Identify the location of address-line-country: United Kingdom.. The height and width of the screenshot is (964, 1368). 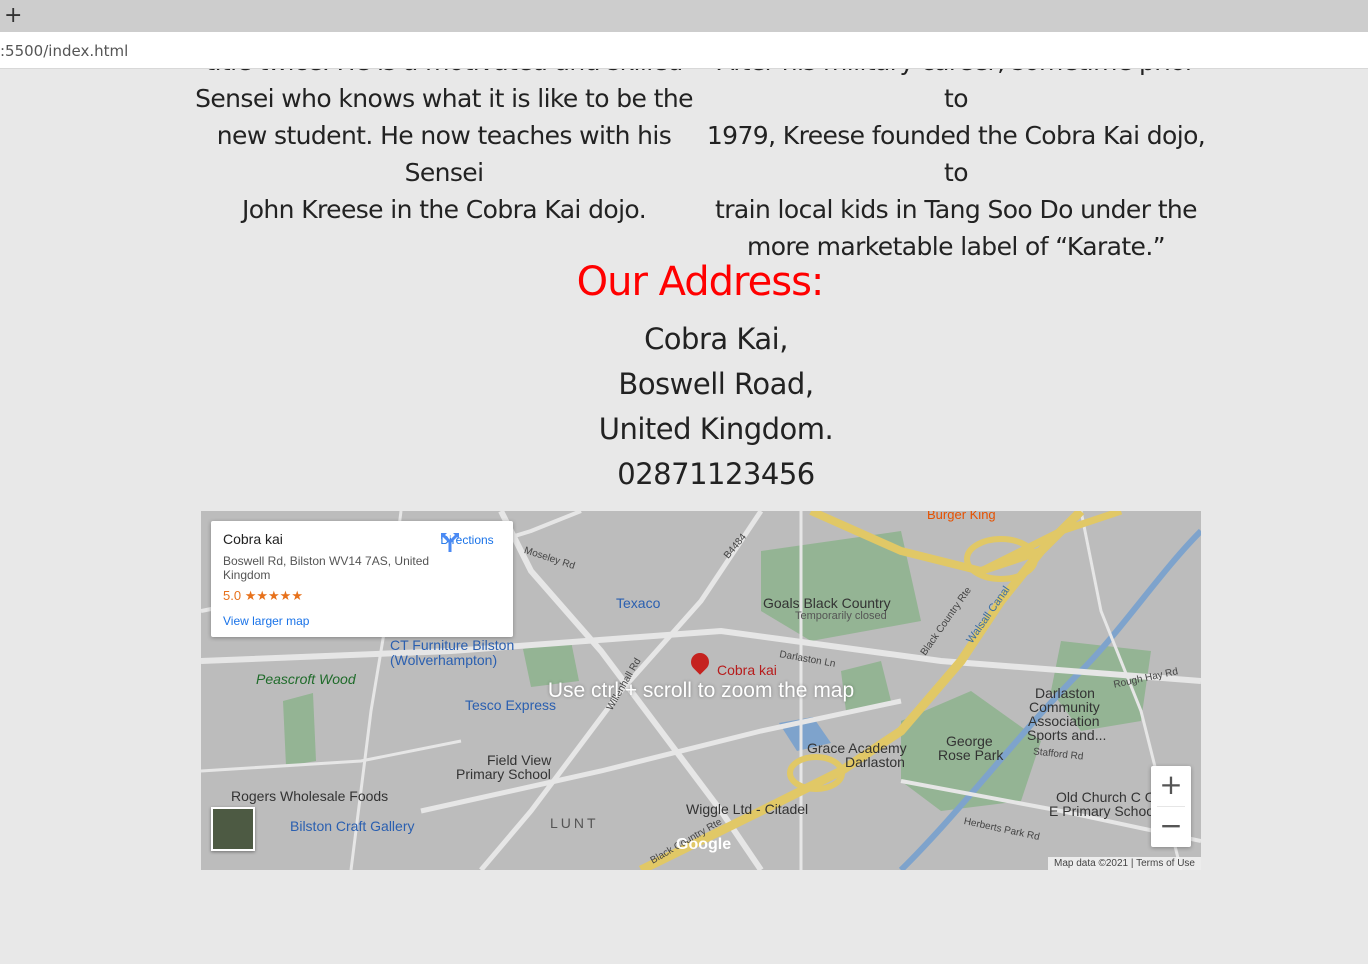
(716, 429).